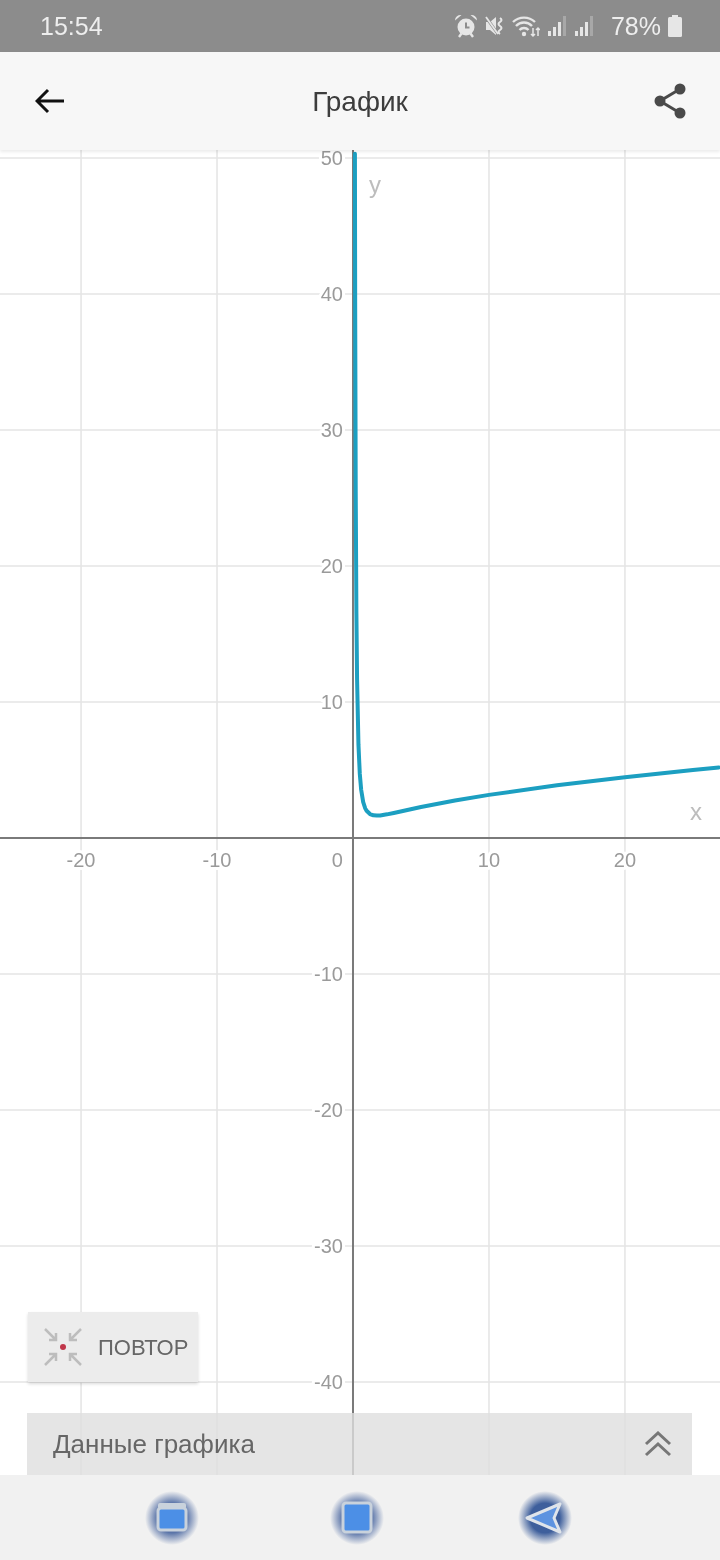 The image size is (720, 1560). Describe the element at coordinates (696, 811) in the screenshot. I see `x-axis-label: x` at that location.